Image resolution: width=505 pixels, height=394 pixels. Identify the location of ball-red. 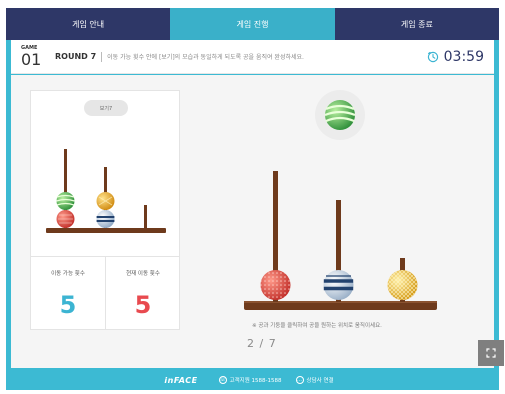
(275, 285).